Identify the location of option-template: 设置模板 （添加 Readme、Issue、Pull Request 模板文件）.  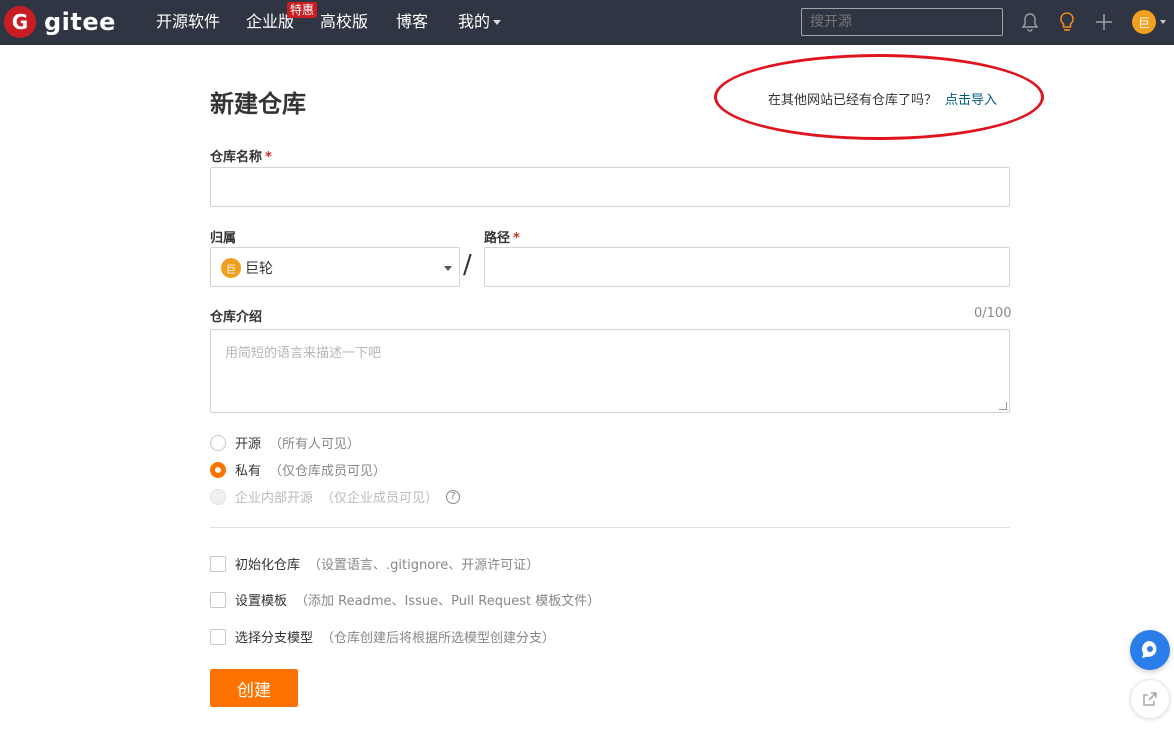
(405, 599).